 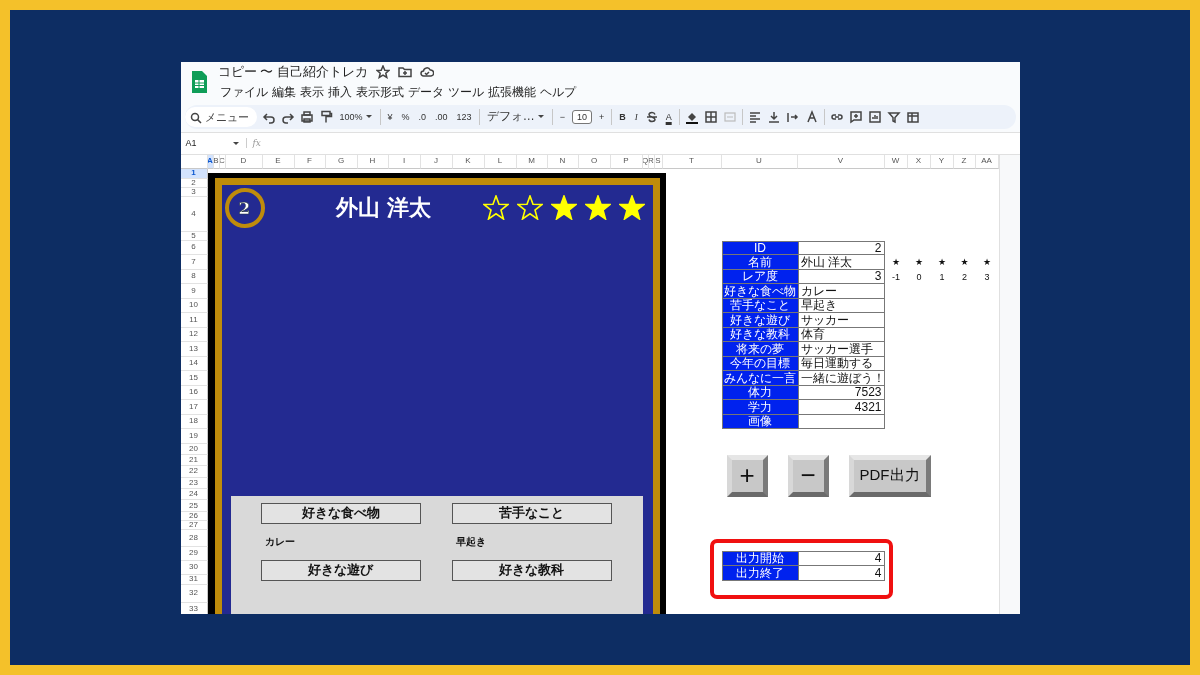 I want to click on menu-item: 表示, so click(x=311, y=92).